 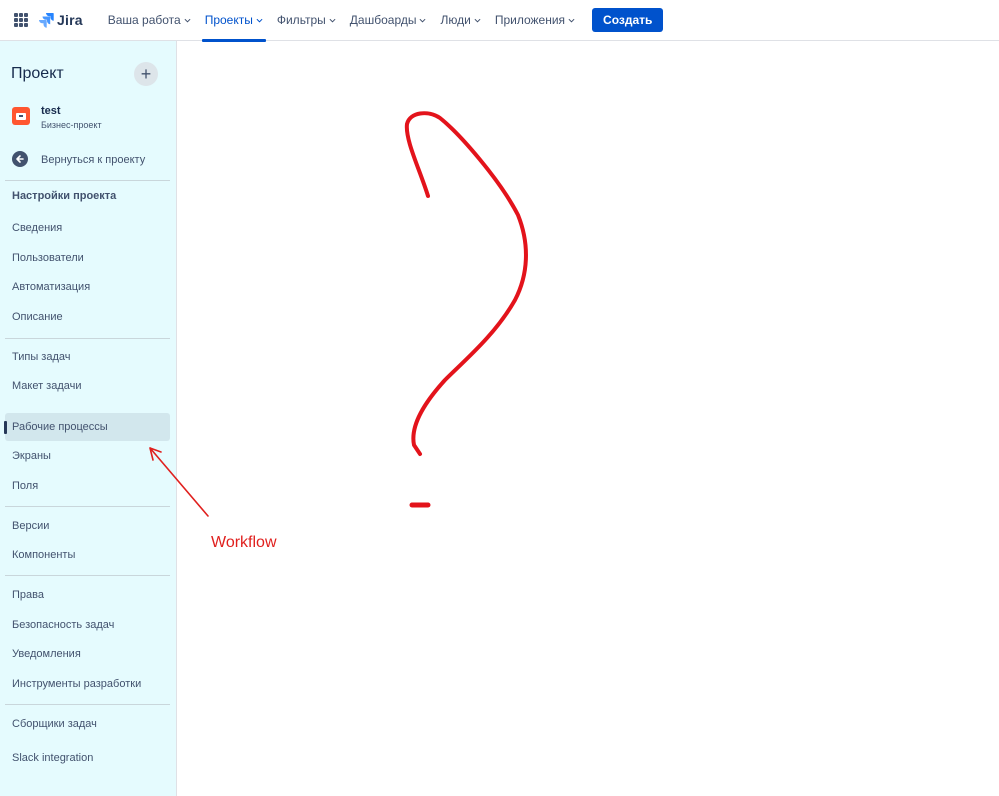 I want to click on sidebar-item-fields: Поля, so click(x=87, y=486).